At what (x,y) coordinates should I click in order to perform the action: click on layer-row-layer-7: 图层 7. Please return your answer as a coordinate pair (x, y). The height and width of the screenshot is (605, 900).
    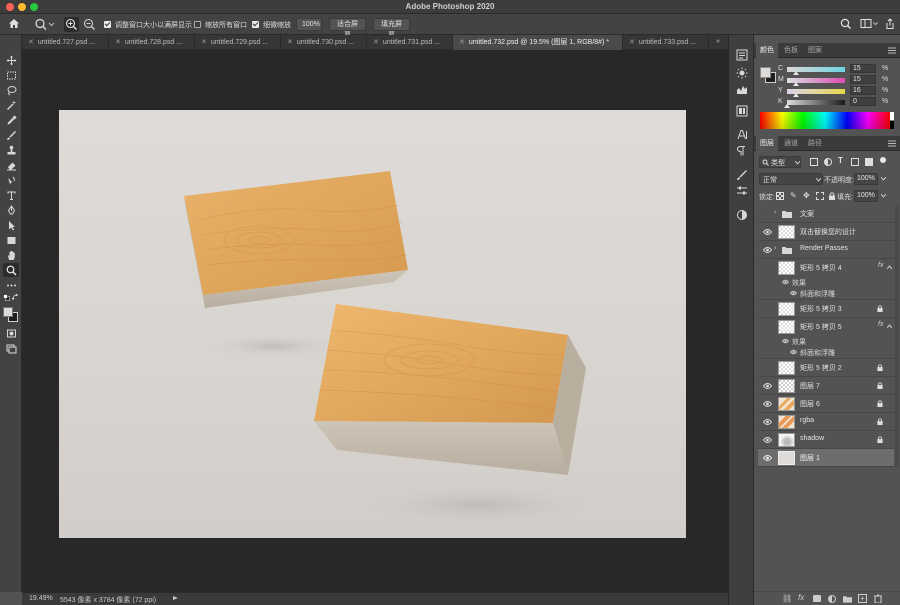
    Looking at the image, I should click on (826, 386).